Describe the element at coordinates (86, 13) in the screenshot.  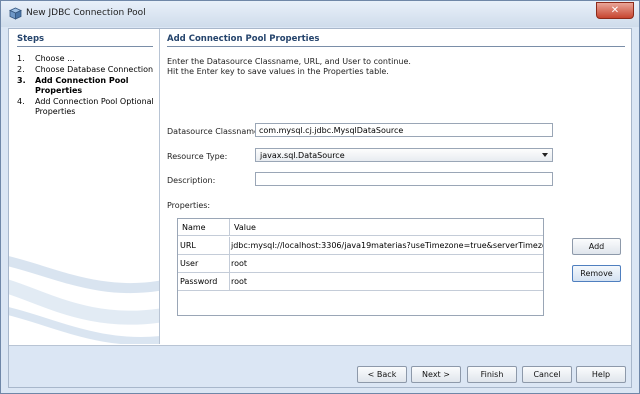
I see `window-title: New JDBC Connection Pool` at that location.